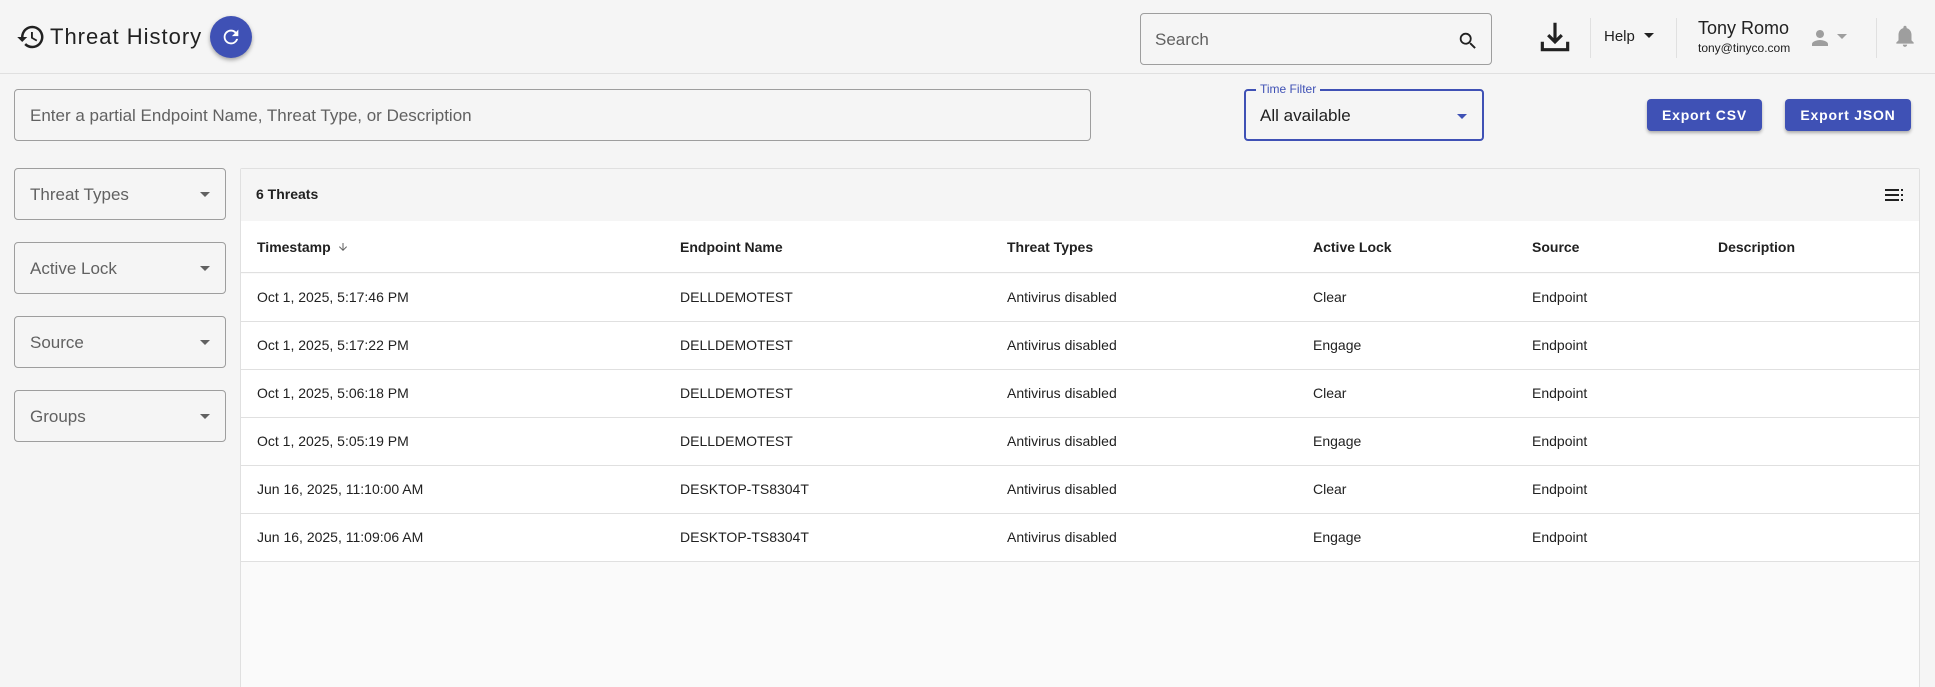 Image resolution: width=1935 pixels, height=687 pixels. What do you see at coordinates (1744, 28) in the screenshot?
I see `user-name: Tony Romo` at bounding box center [1744, 28].